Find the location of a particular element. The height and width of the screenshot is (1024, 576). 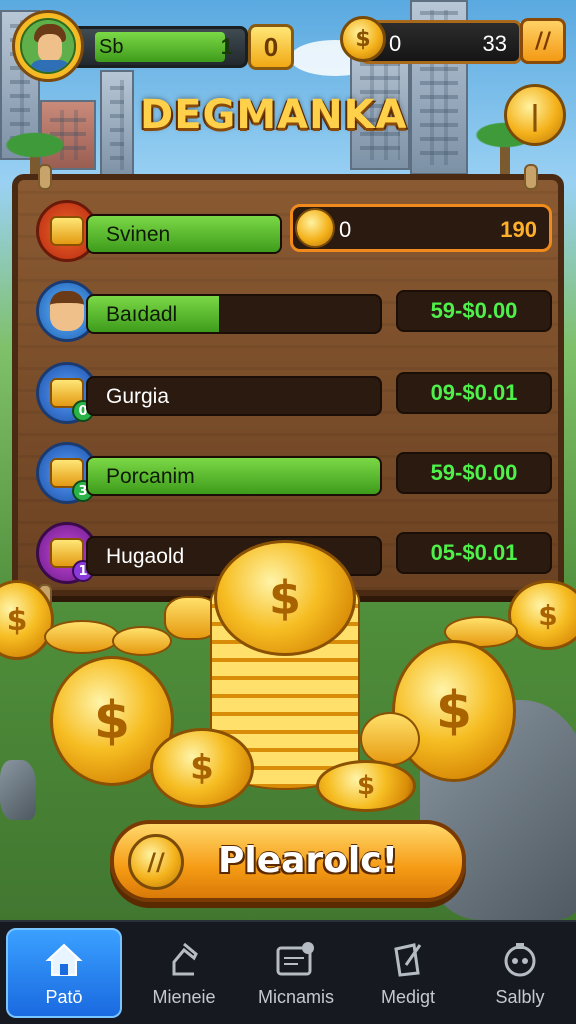

row-progress-bar: Baıdadl is located at coordinates (234, 314).